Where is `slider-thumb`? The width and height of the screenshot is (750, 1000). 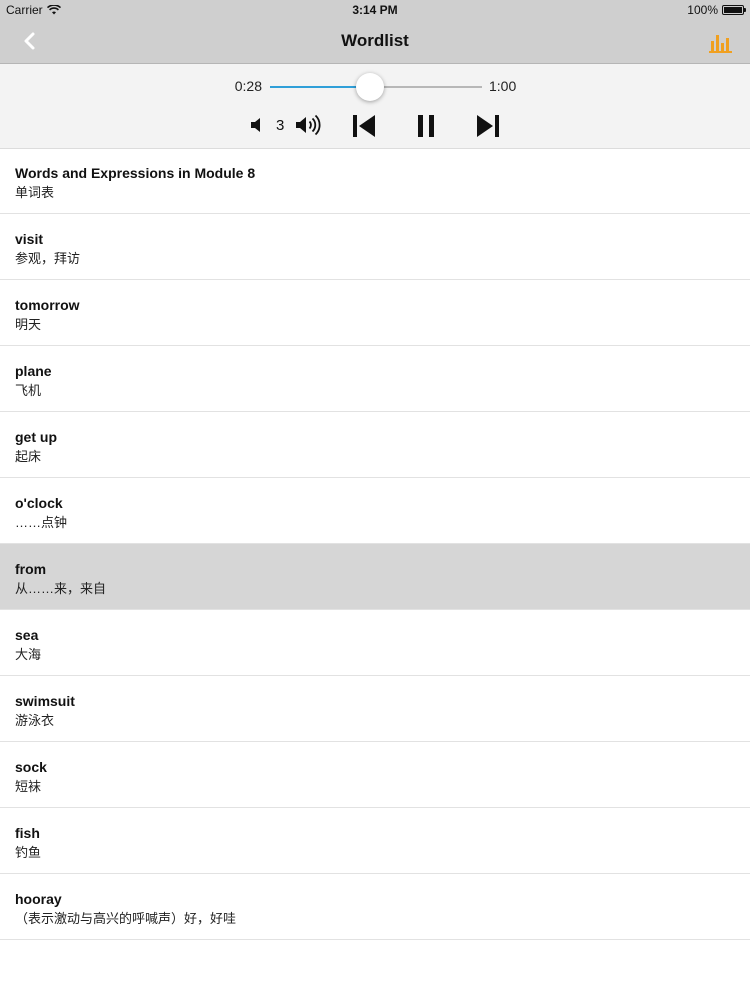
slider-thumb is located at coordinates (369, 87).